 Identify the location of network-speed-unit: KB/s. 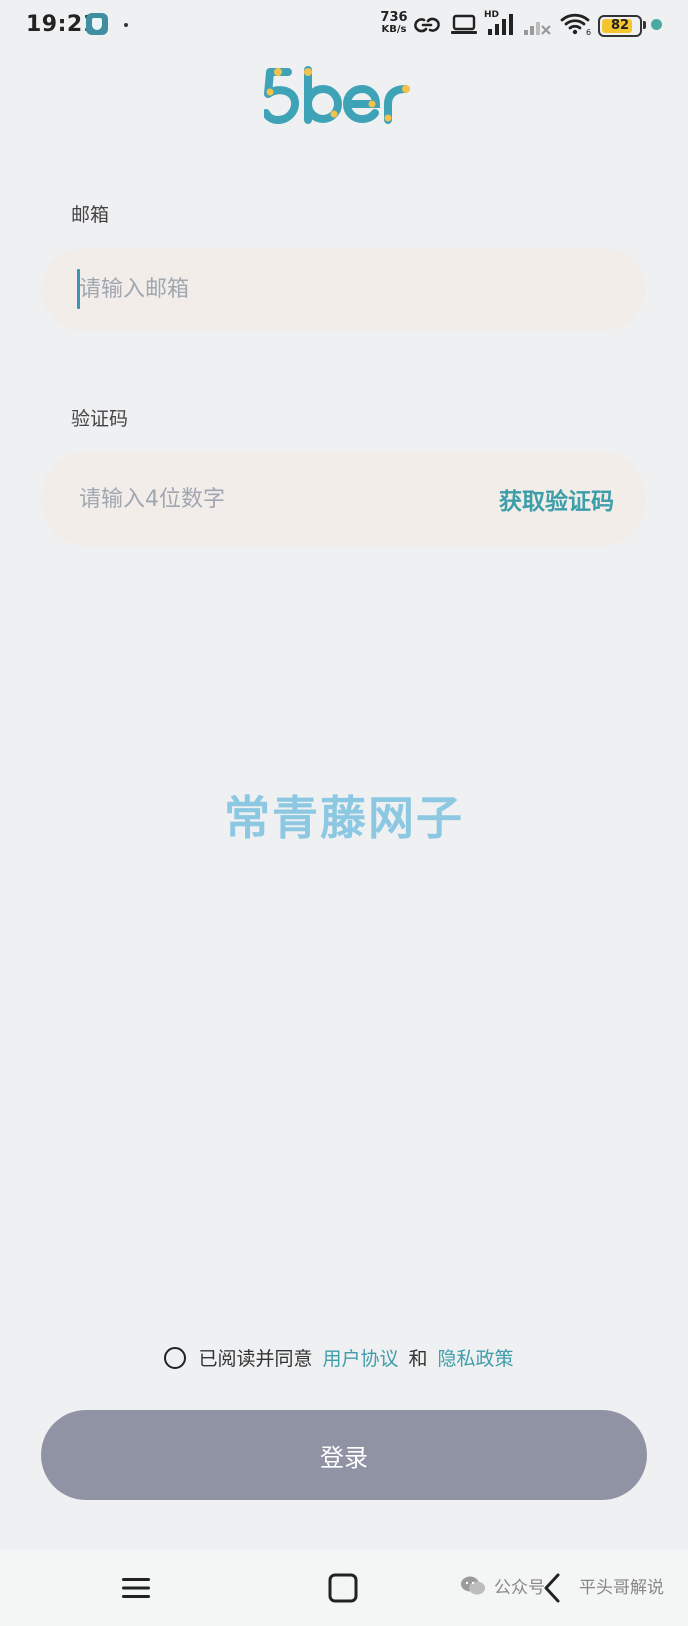
(394, 29).